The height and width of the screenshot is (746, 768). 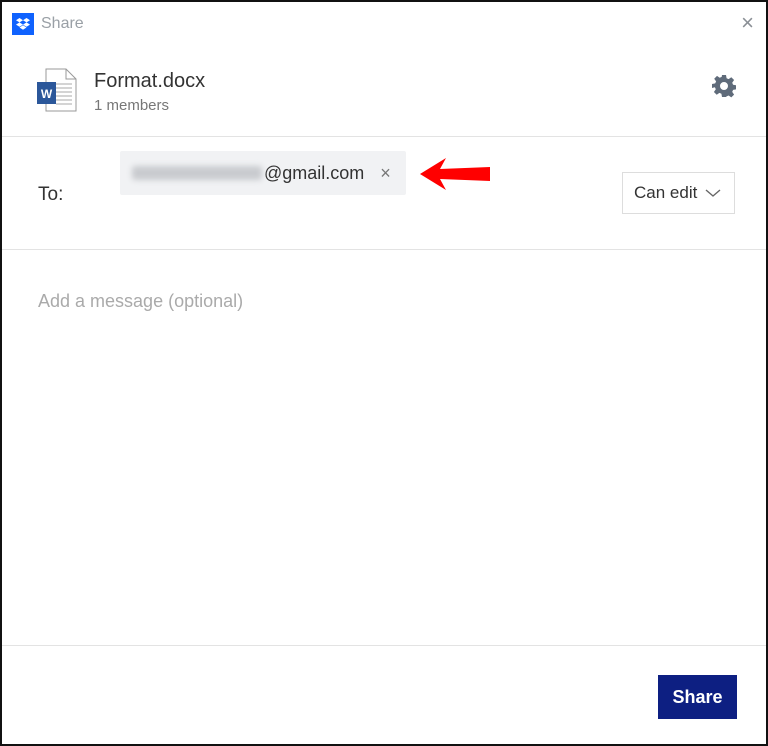 I want to click on share-button: Share, so click(x=697, y=697).